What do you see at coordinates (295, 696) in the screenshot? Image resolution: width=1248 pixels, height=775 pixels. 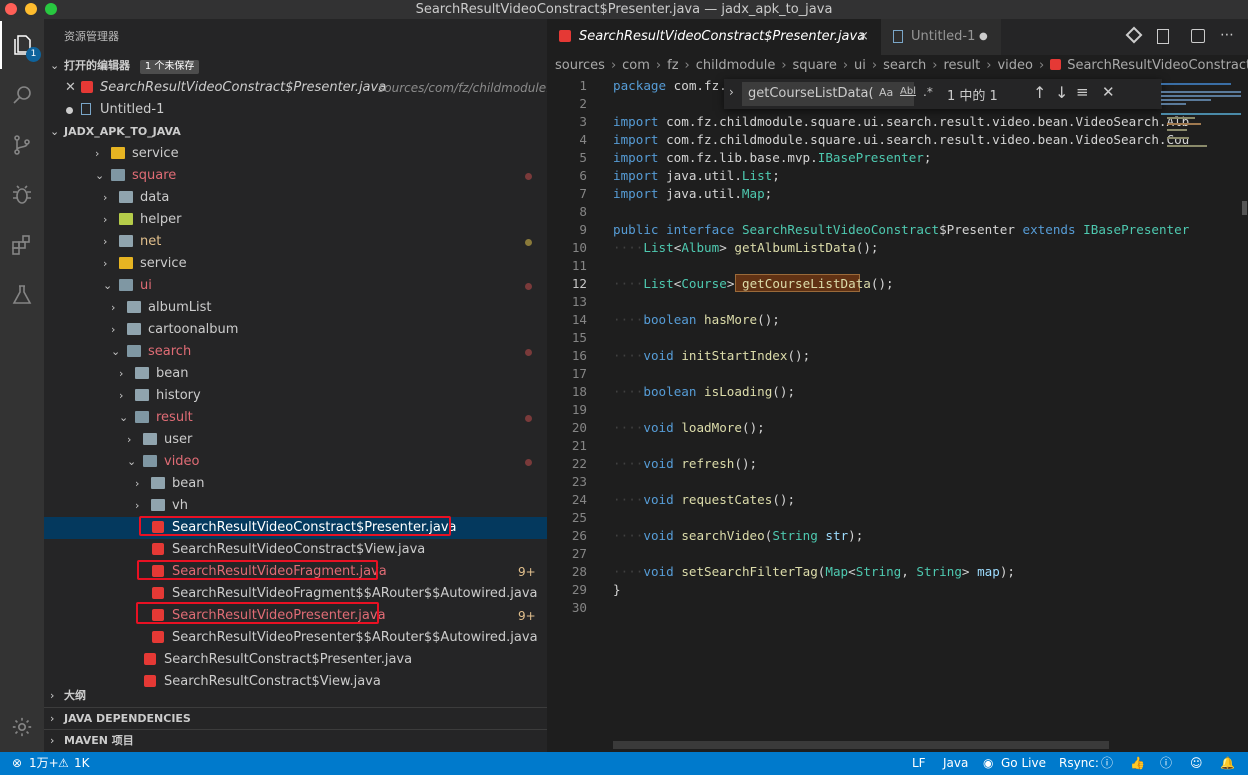 I see `outline-section: › 大纲` at bounding box center [295, 696].